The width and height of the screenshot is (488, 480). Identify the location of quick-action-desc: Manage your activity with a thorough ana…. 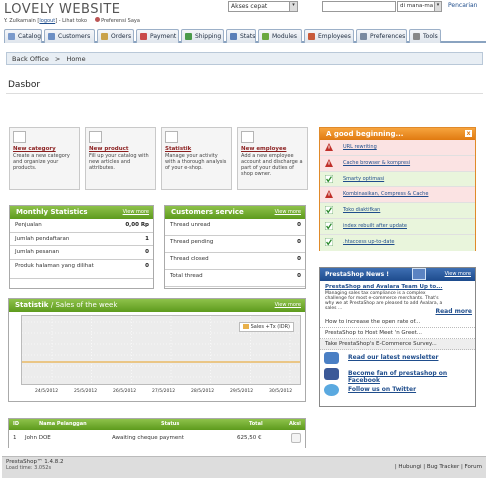
(196, 162).